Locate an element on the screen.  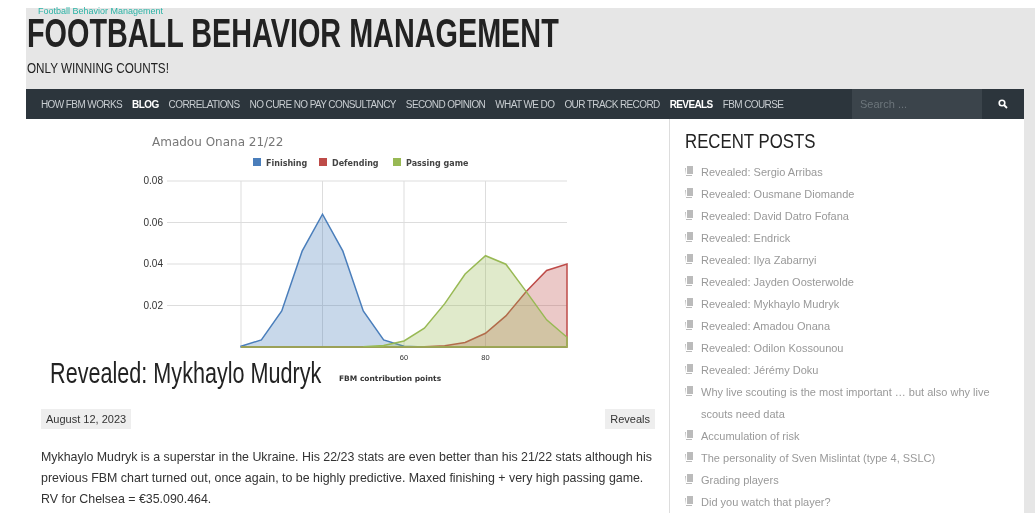
recent-post-link: Revealed: Mykhaylo Mudryk is located at coordinates (770, 304).